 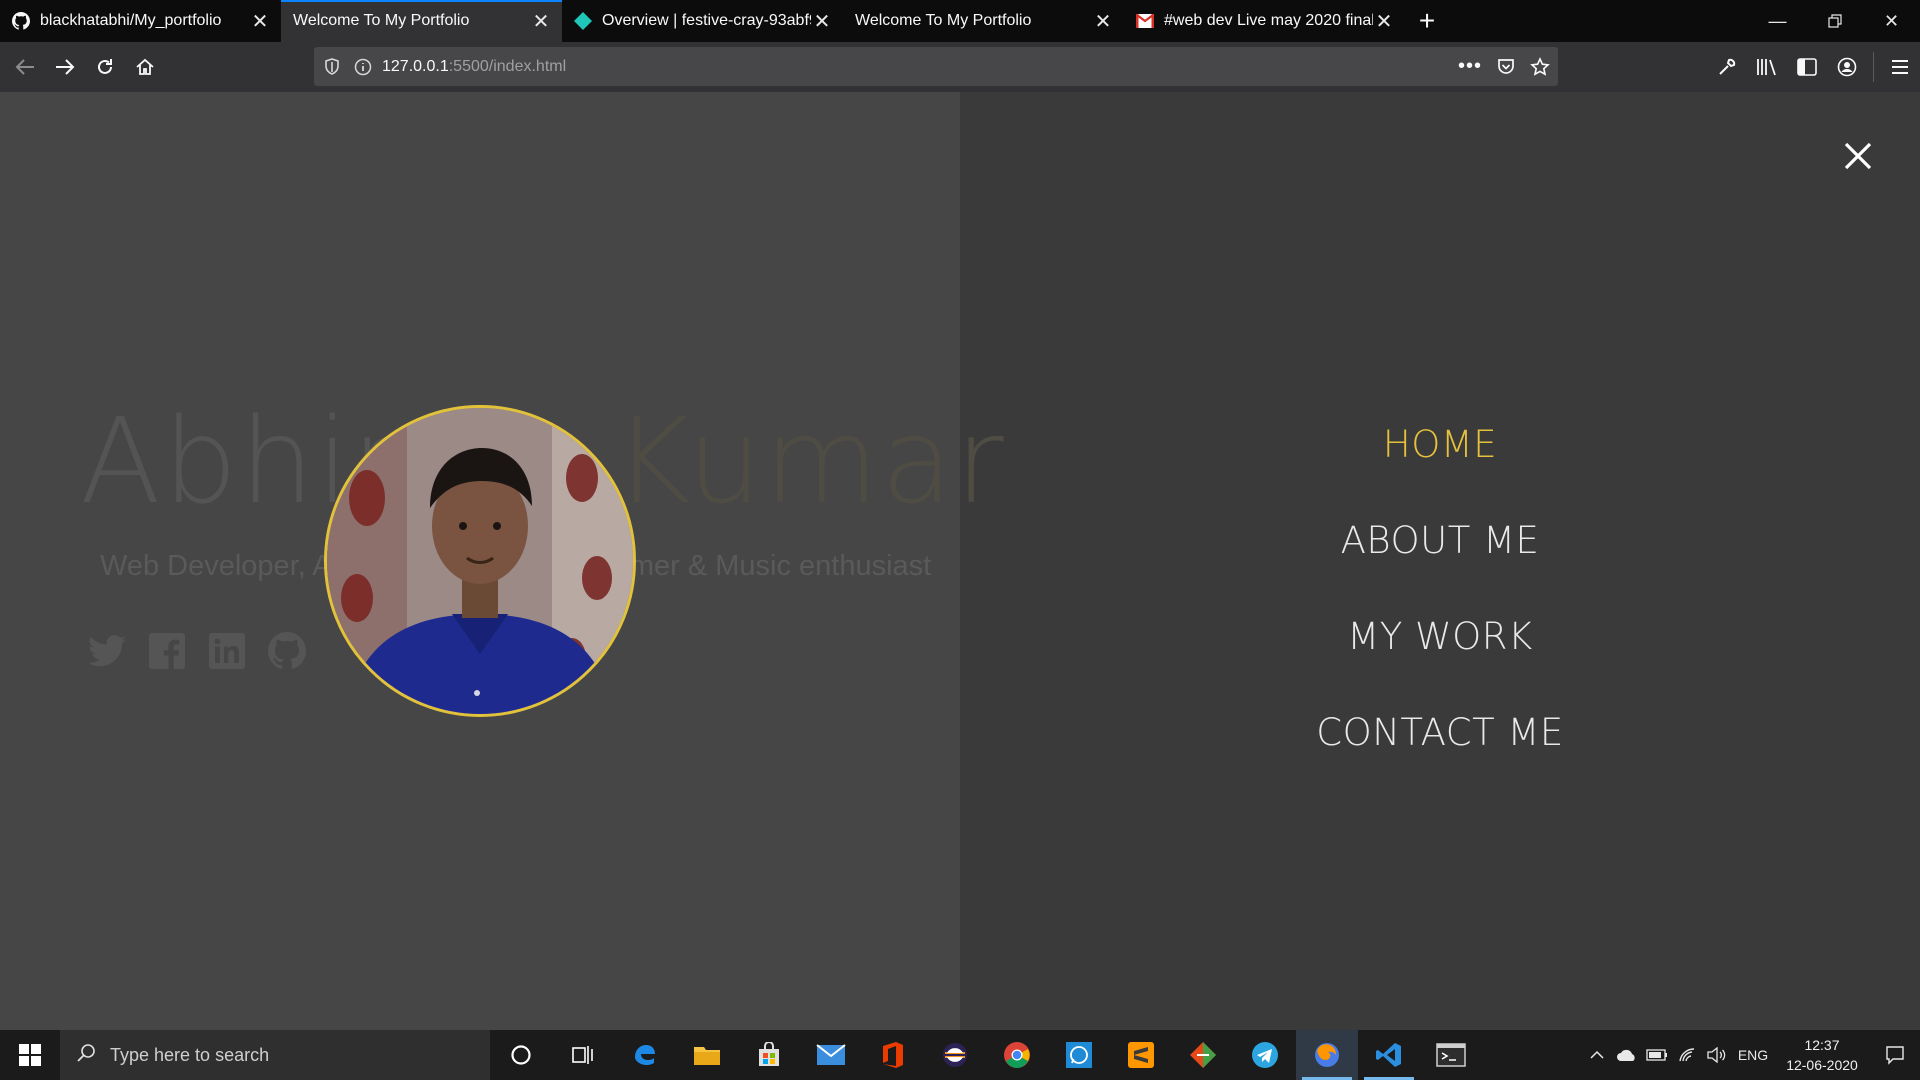 I want to click on sidebar-icon, so click(x=1807, y=67).